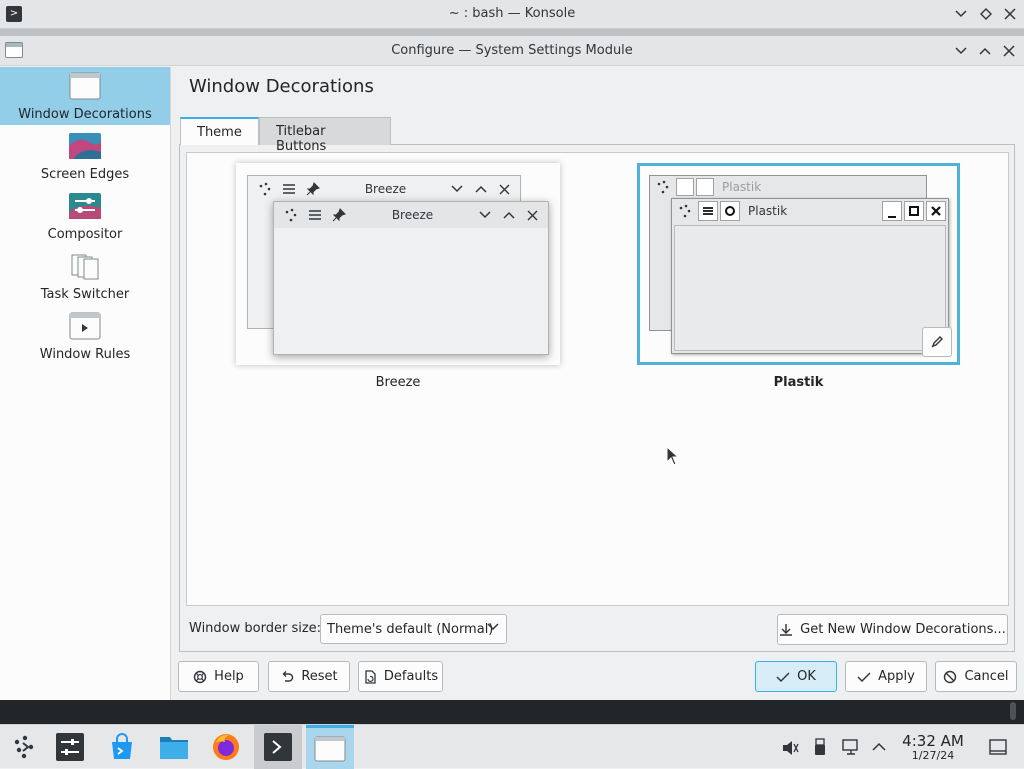 The height and width of the screenshot is (769, 1024). I want to click on sidebar-item-screen-edges: Screen Edges, so click(85, 156).